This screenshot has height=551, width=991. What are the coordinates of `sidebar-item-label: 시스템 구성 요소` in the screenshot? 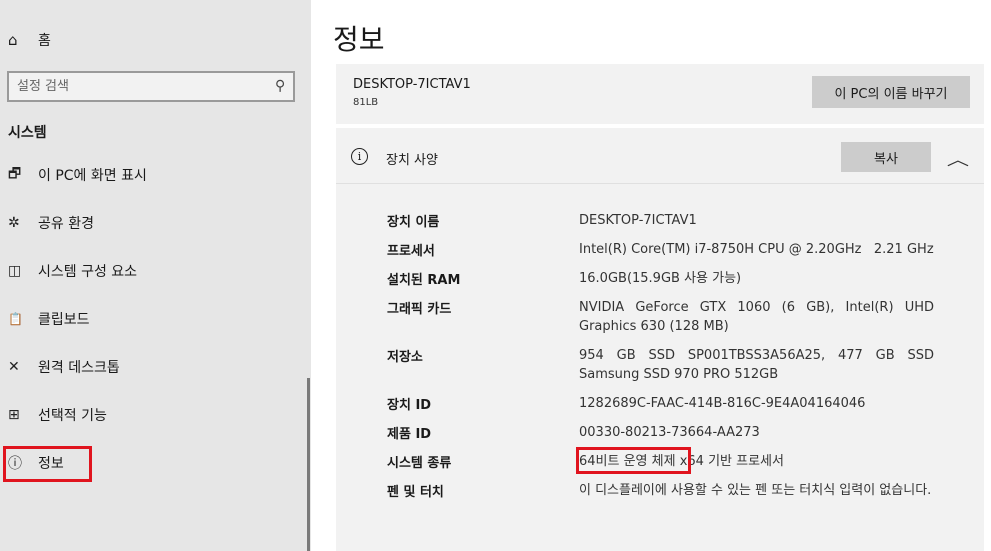 It's located at (88, 272).